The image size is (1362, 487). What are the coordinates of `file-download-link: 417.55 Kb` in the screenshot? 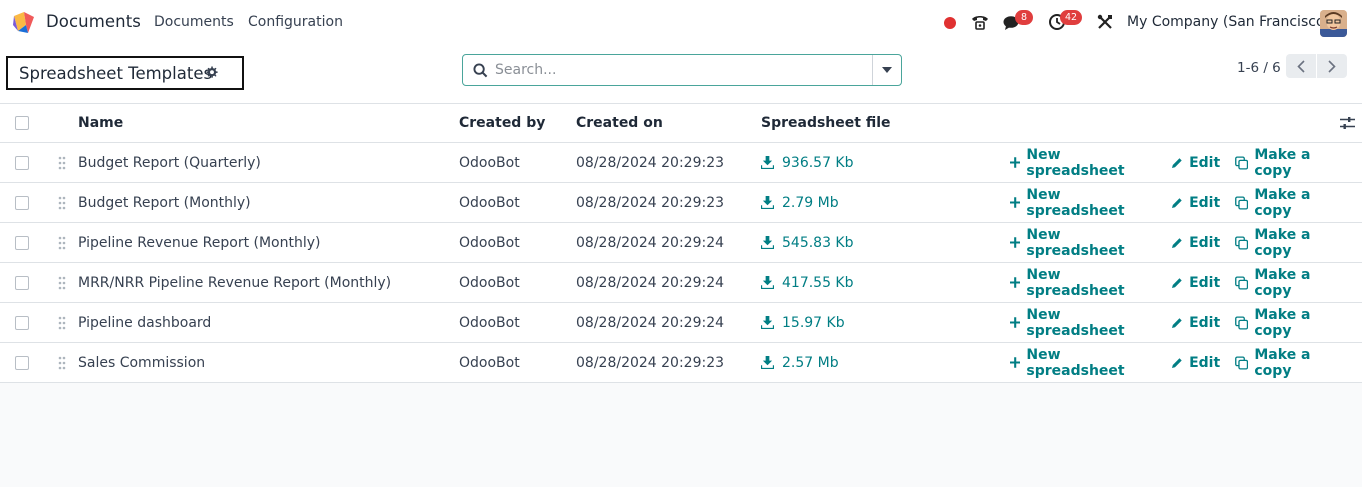 It's located at (807, 282).